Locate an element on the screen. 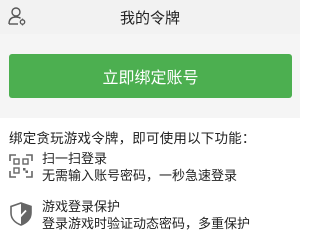 This screenshot has width=320, height=248. page-title: 我的令牌 is located at coordinates (149, 18).